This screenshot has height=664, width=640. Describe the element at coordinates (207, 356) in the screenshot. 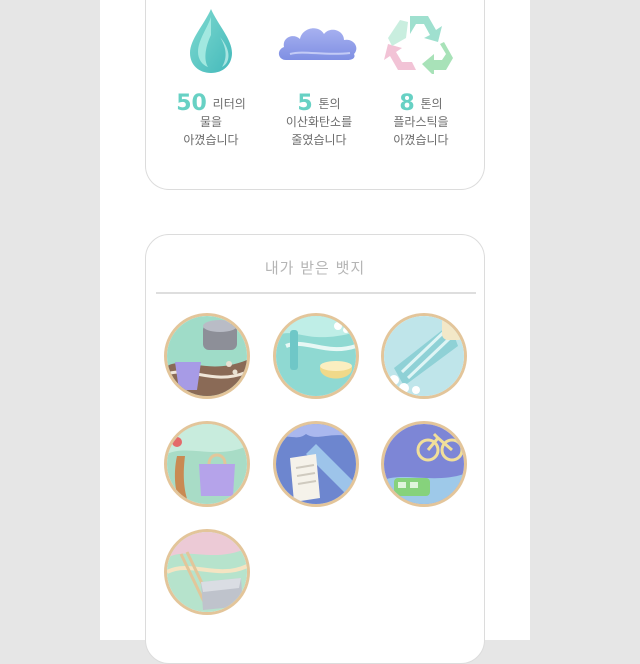

I see `coffee-cup-badge-icon` at that location.